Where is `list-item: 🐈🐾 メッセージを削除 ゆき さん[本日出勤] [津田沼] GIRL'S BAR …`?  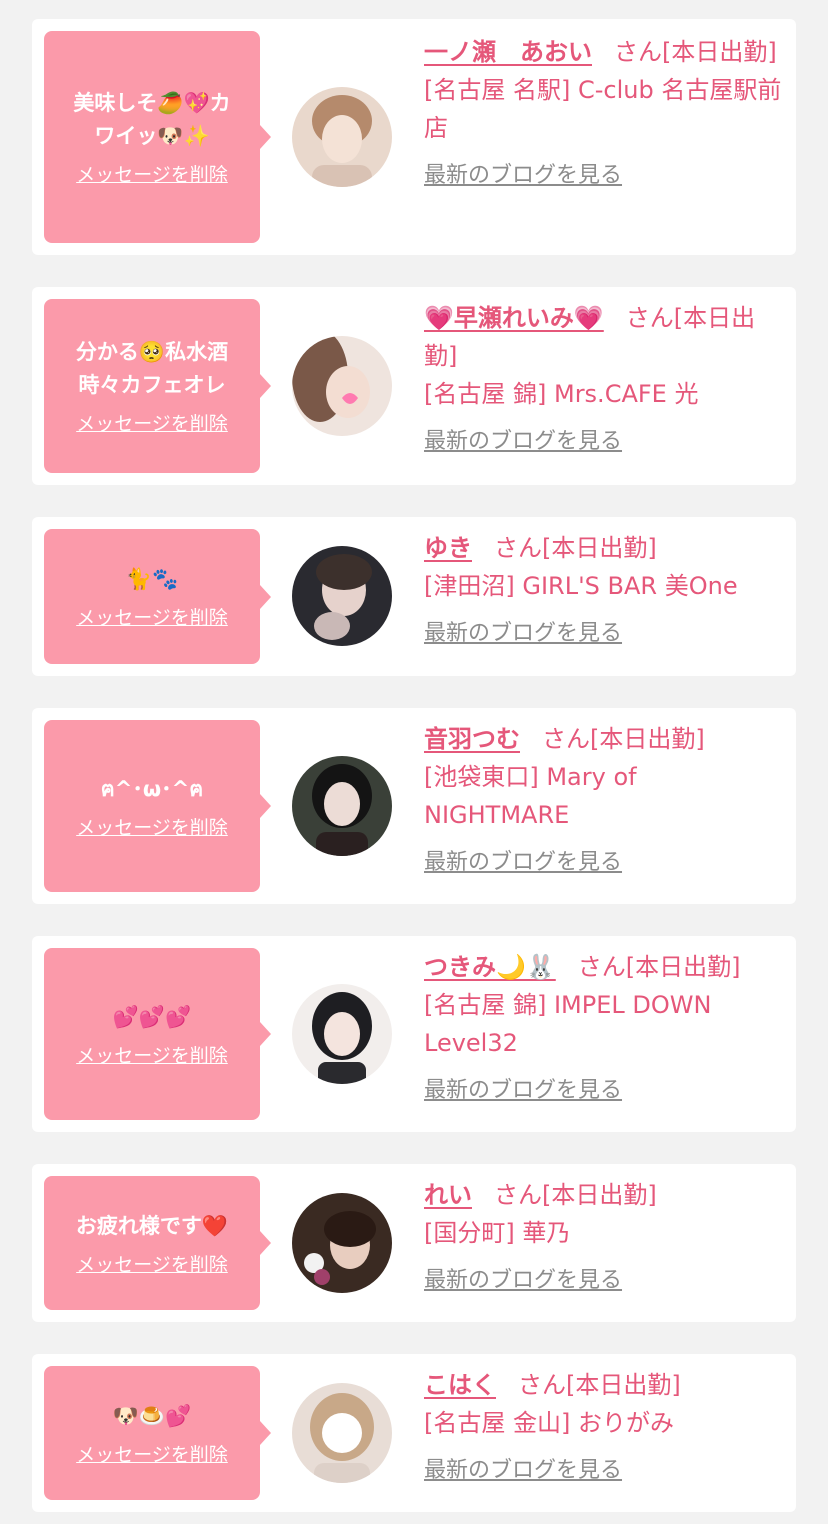
list-item: 🐈🐾 メッセージを削除 ゆき さん[本日出勤] [津田沼] GIRL'S BAR … is located at coordinates (414, 596).